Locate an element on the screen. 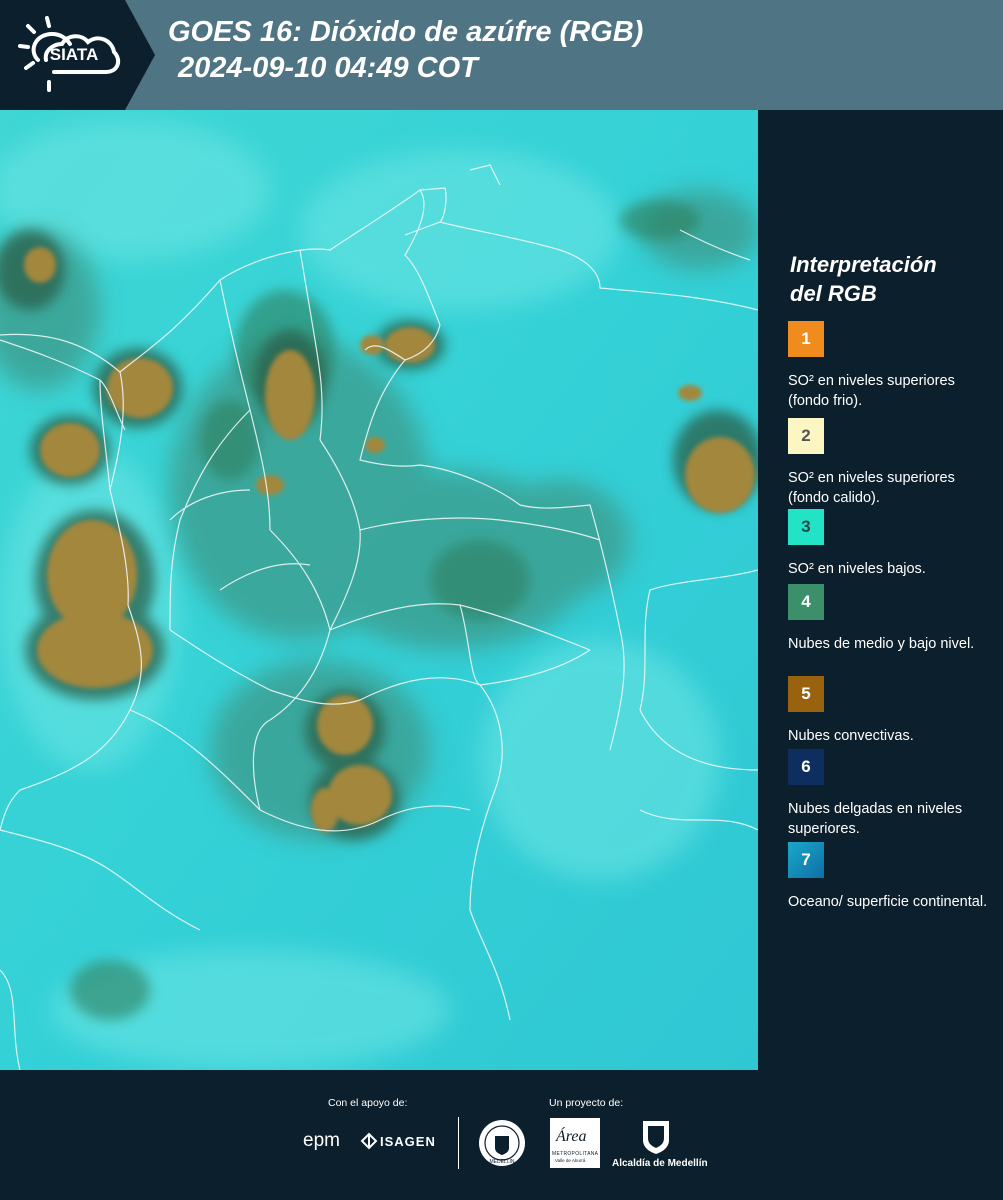  legend-item-label: Nubes convectivas. is located at coordinates (851, 736).